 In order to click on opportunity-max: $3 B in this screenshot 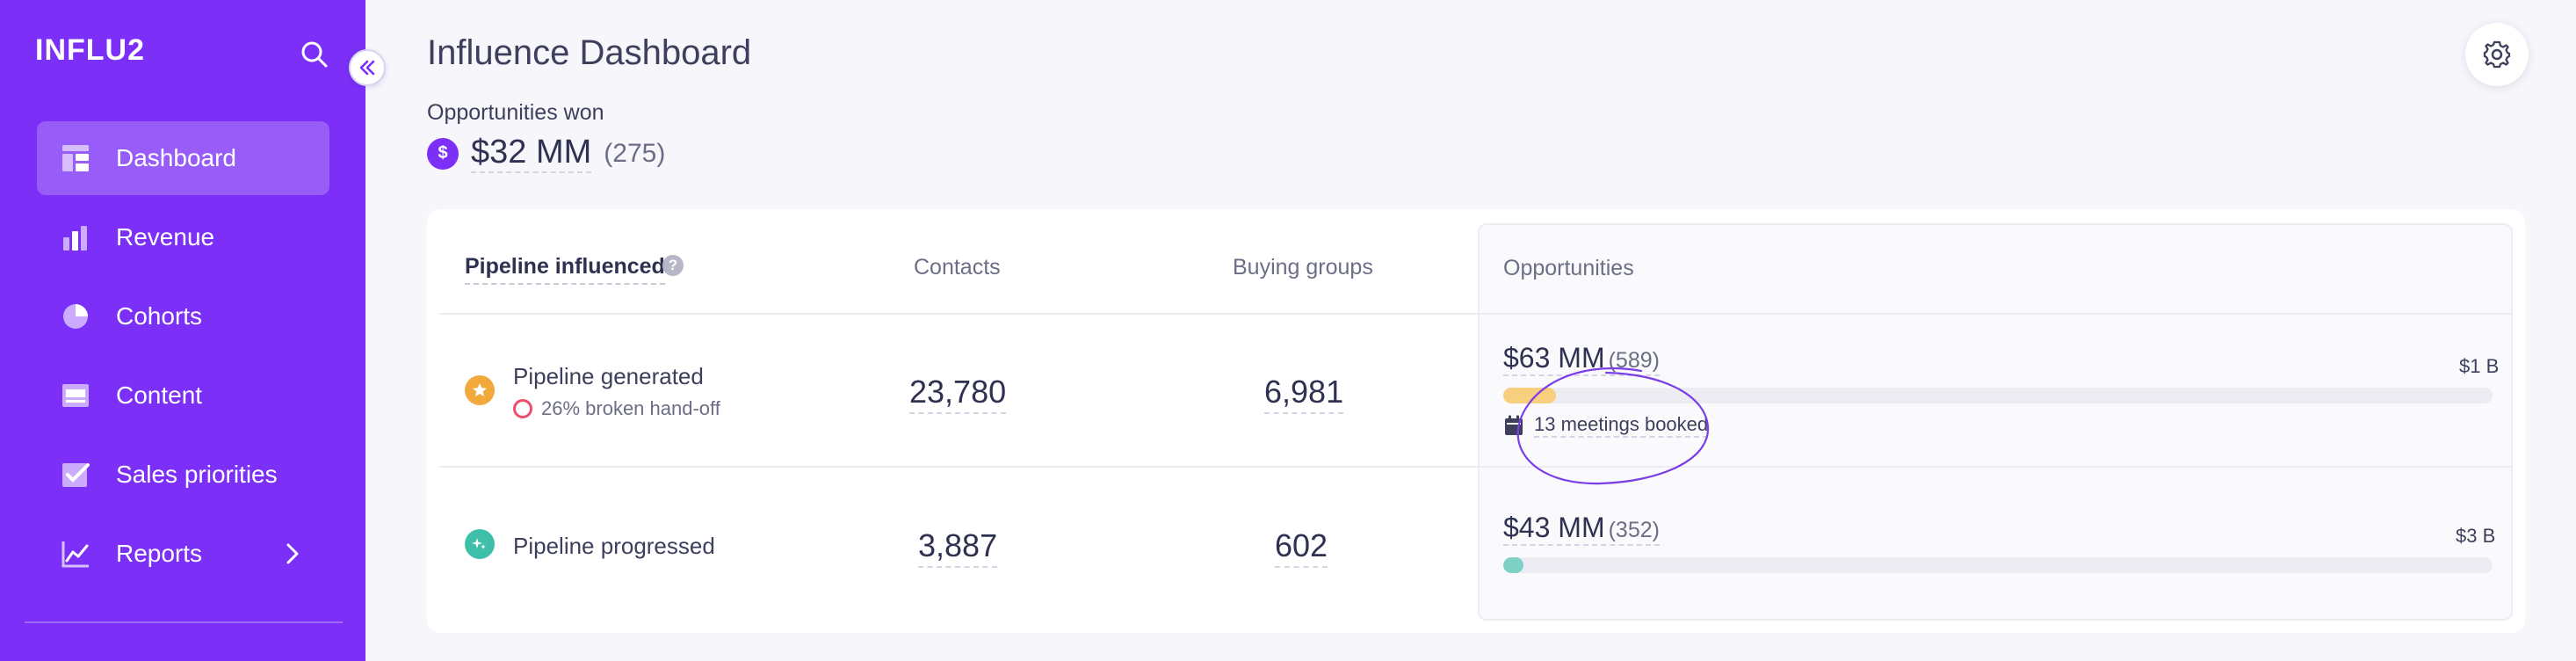, I will do `click(2476, 536)`.